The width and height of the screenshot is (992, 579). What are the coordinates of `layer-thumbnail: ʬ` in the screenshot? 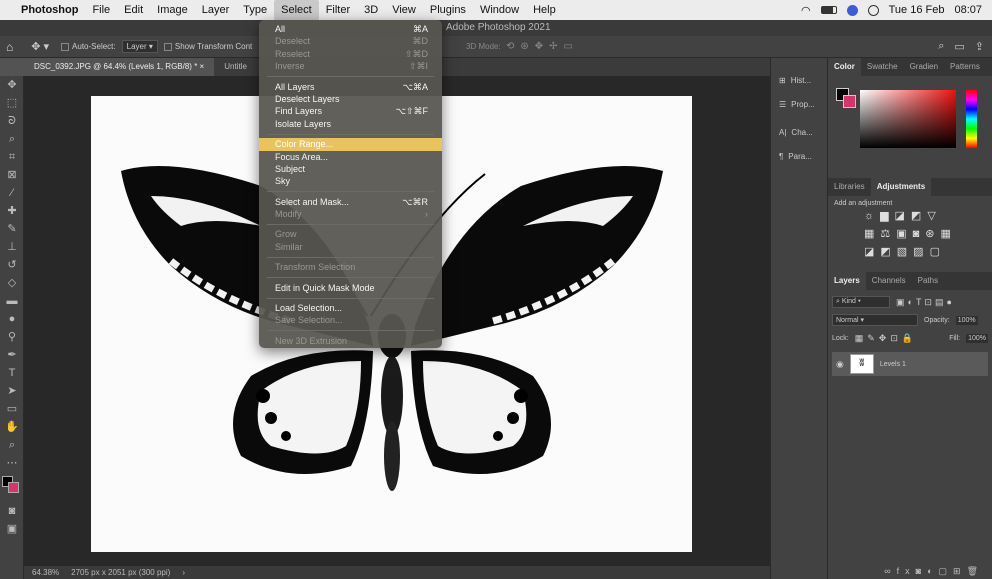 It's located at (861, 364).